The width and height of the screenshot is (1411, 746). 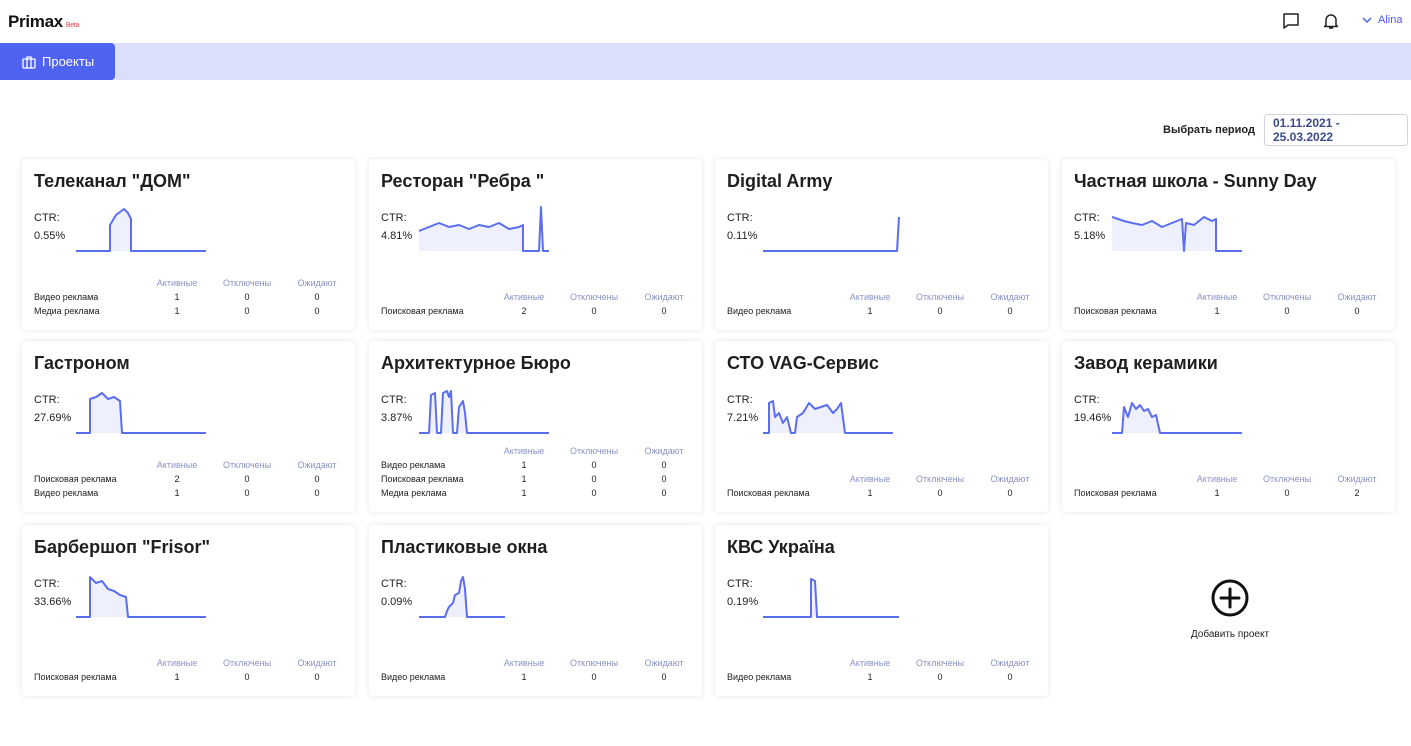 I want to click on project-title: СТО VAG-Сервис, so click(x=803, y=363).